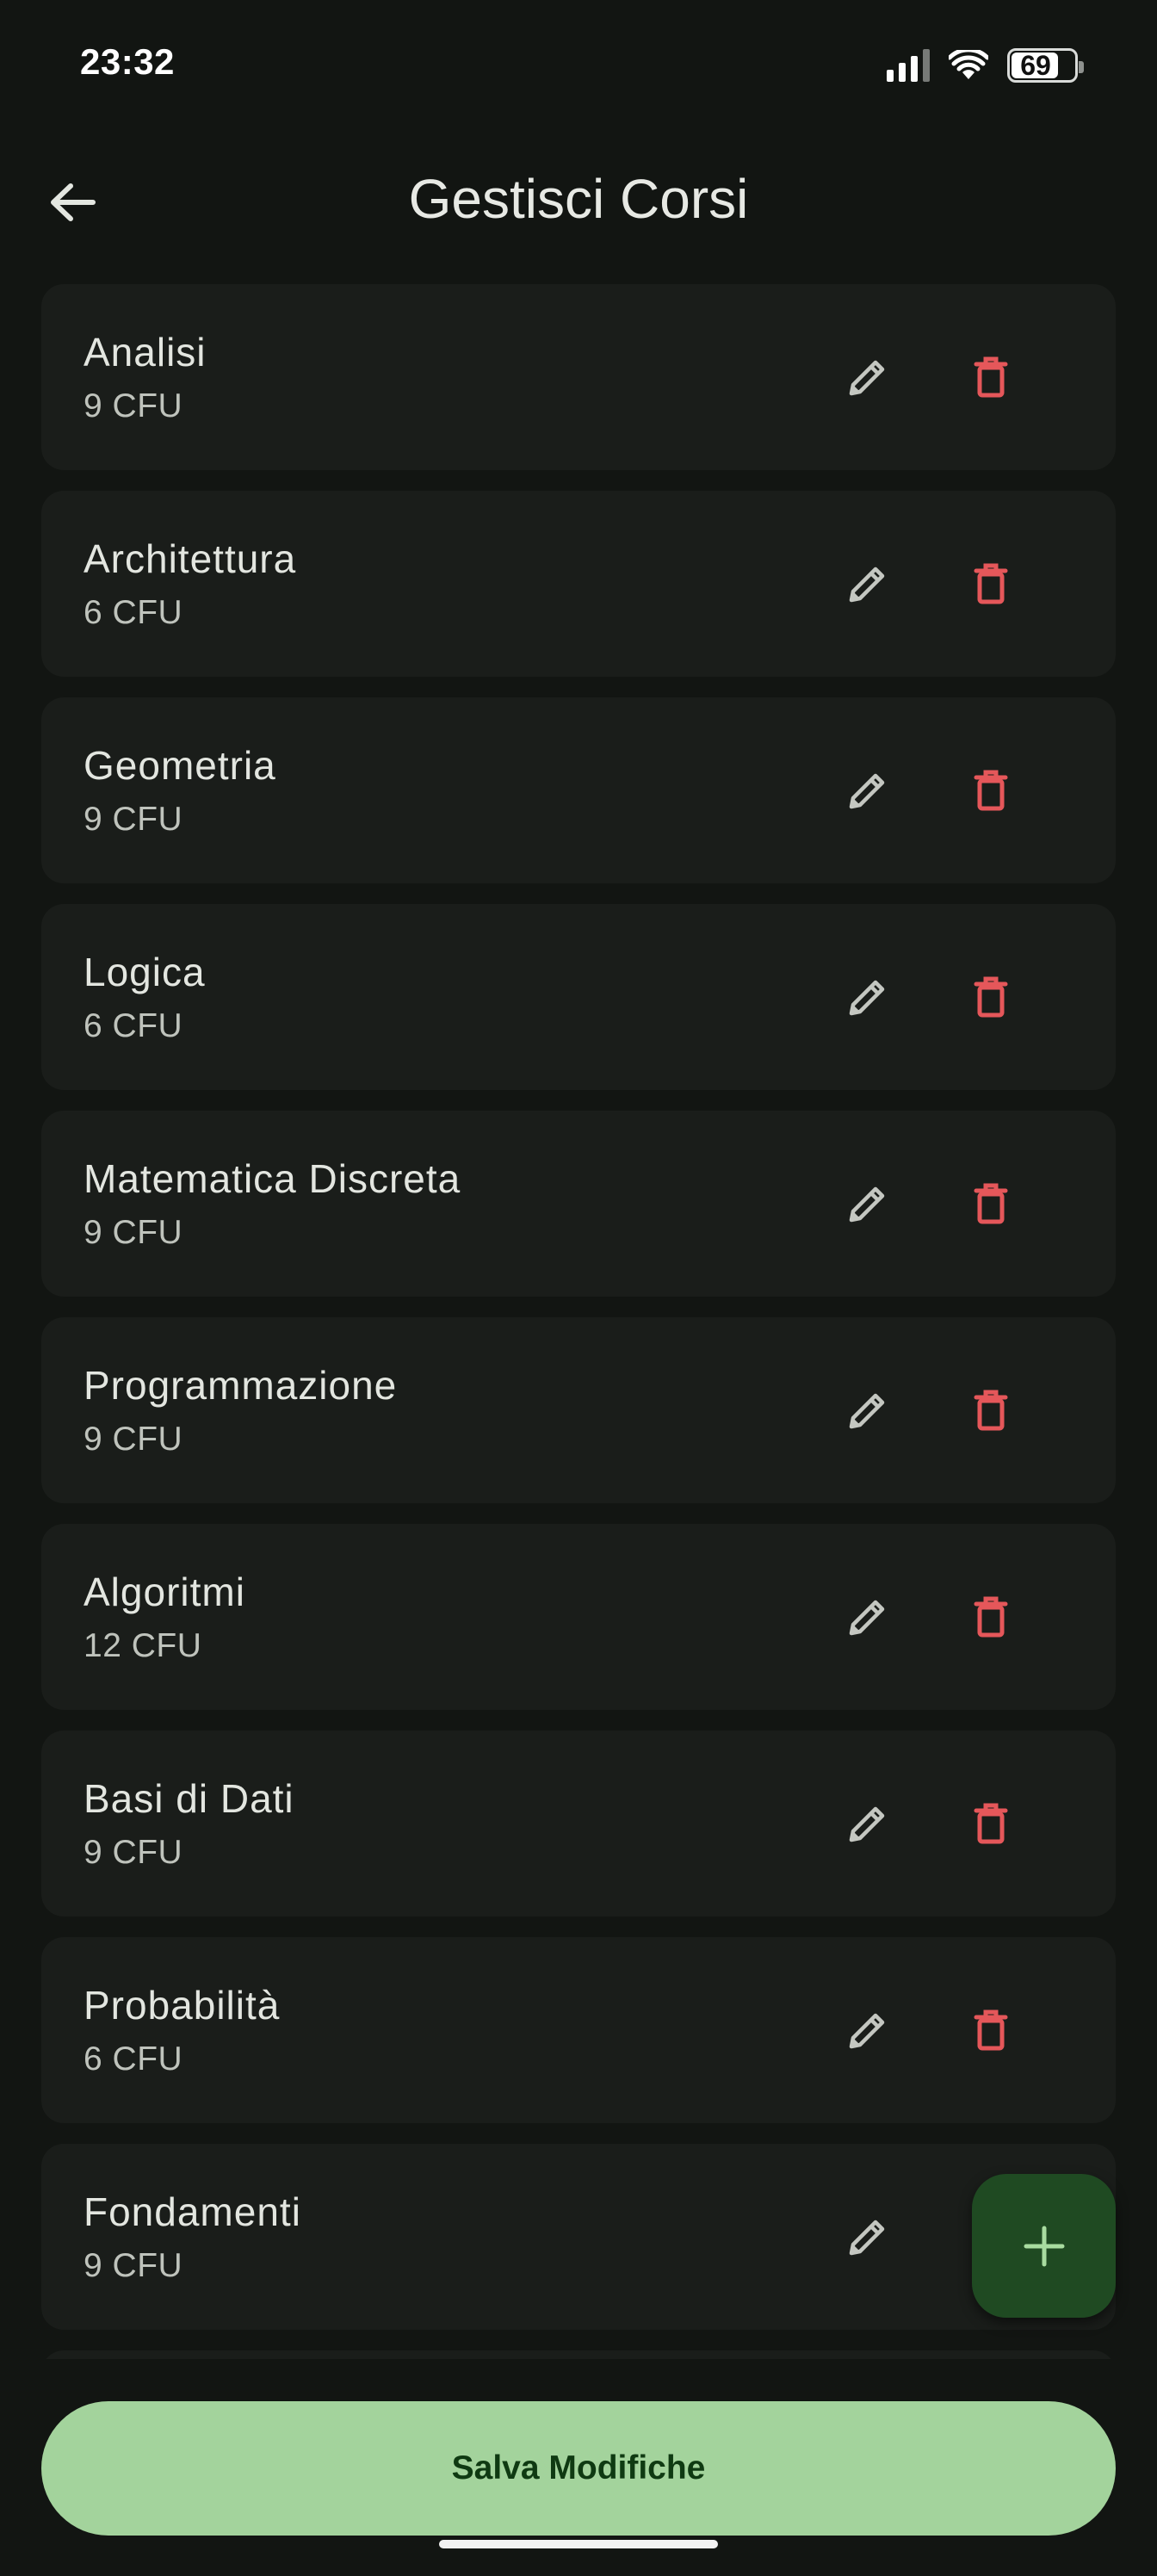 The image size is (1157, 2576). What do you see at coordinates (579, 790) in the screenshot?
I see `course-card: Geometria 9 CFU` at bounding box center [579, 790].